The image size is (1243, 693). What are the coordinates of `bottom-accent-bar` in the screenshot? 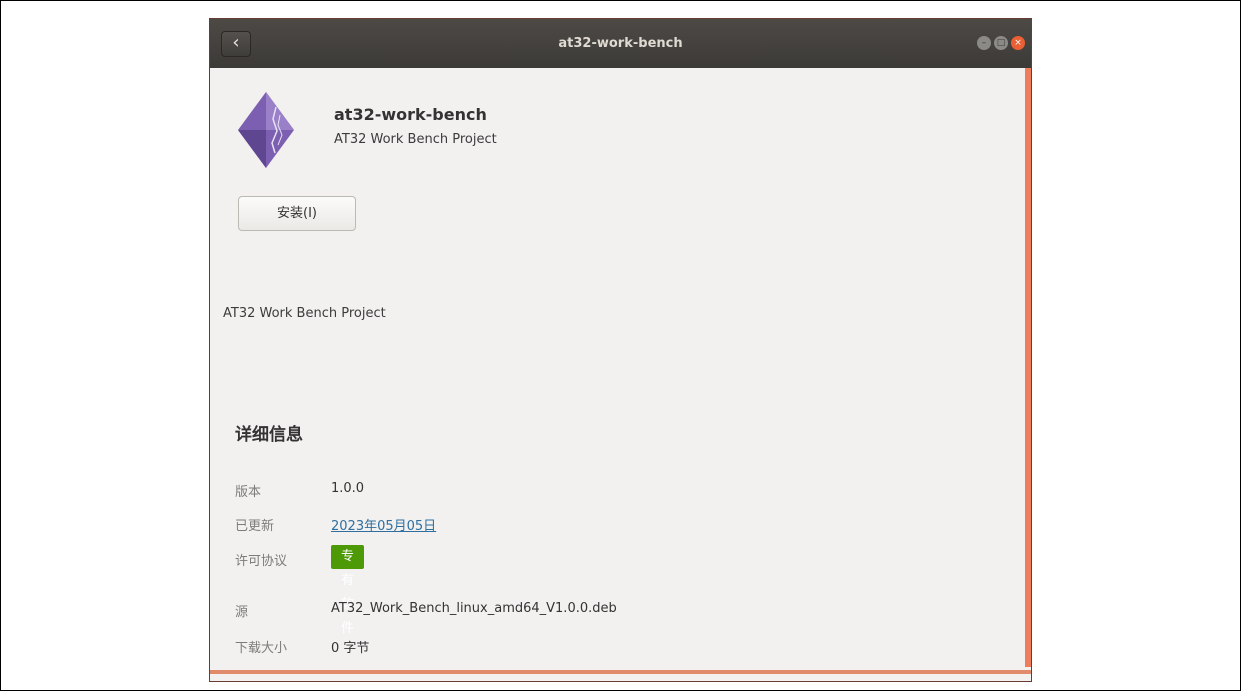 It's located at (620, 672).